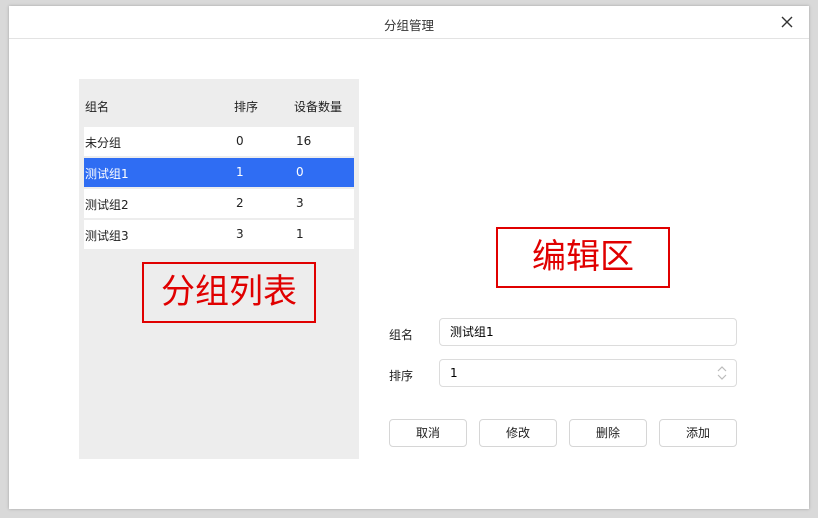 The width and height of the screenshot is (818, 518). What do you see at coordinates (722, 373) in the screenshot?
I see `spinner-arrows-icon` at bounding box center [722, 373].